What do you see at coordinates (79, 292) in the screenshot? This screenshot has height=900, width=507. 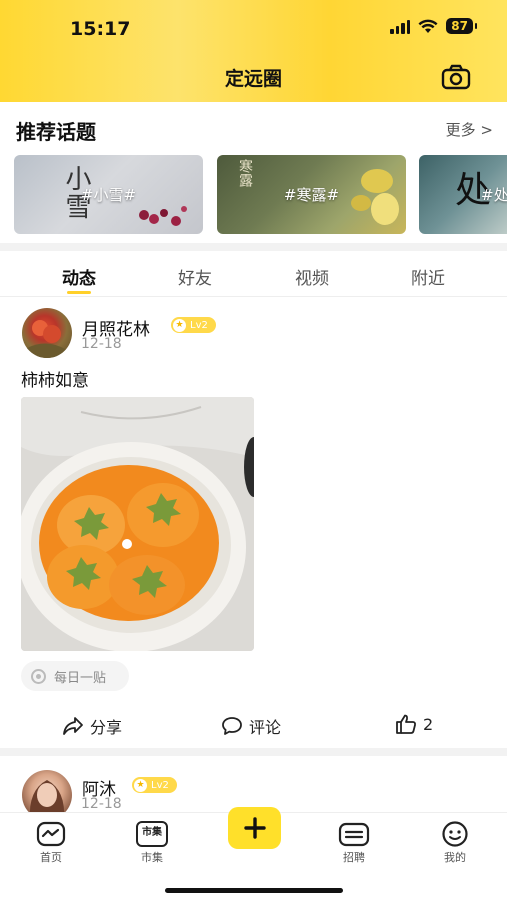 I see `active-tab-indicator` at bounding box center [79, 292].